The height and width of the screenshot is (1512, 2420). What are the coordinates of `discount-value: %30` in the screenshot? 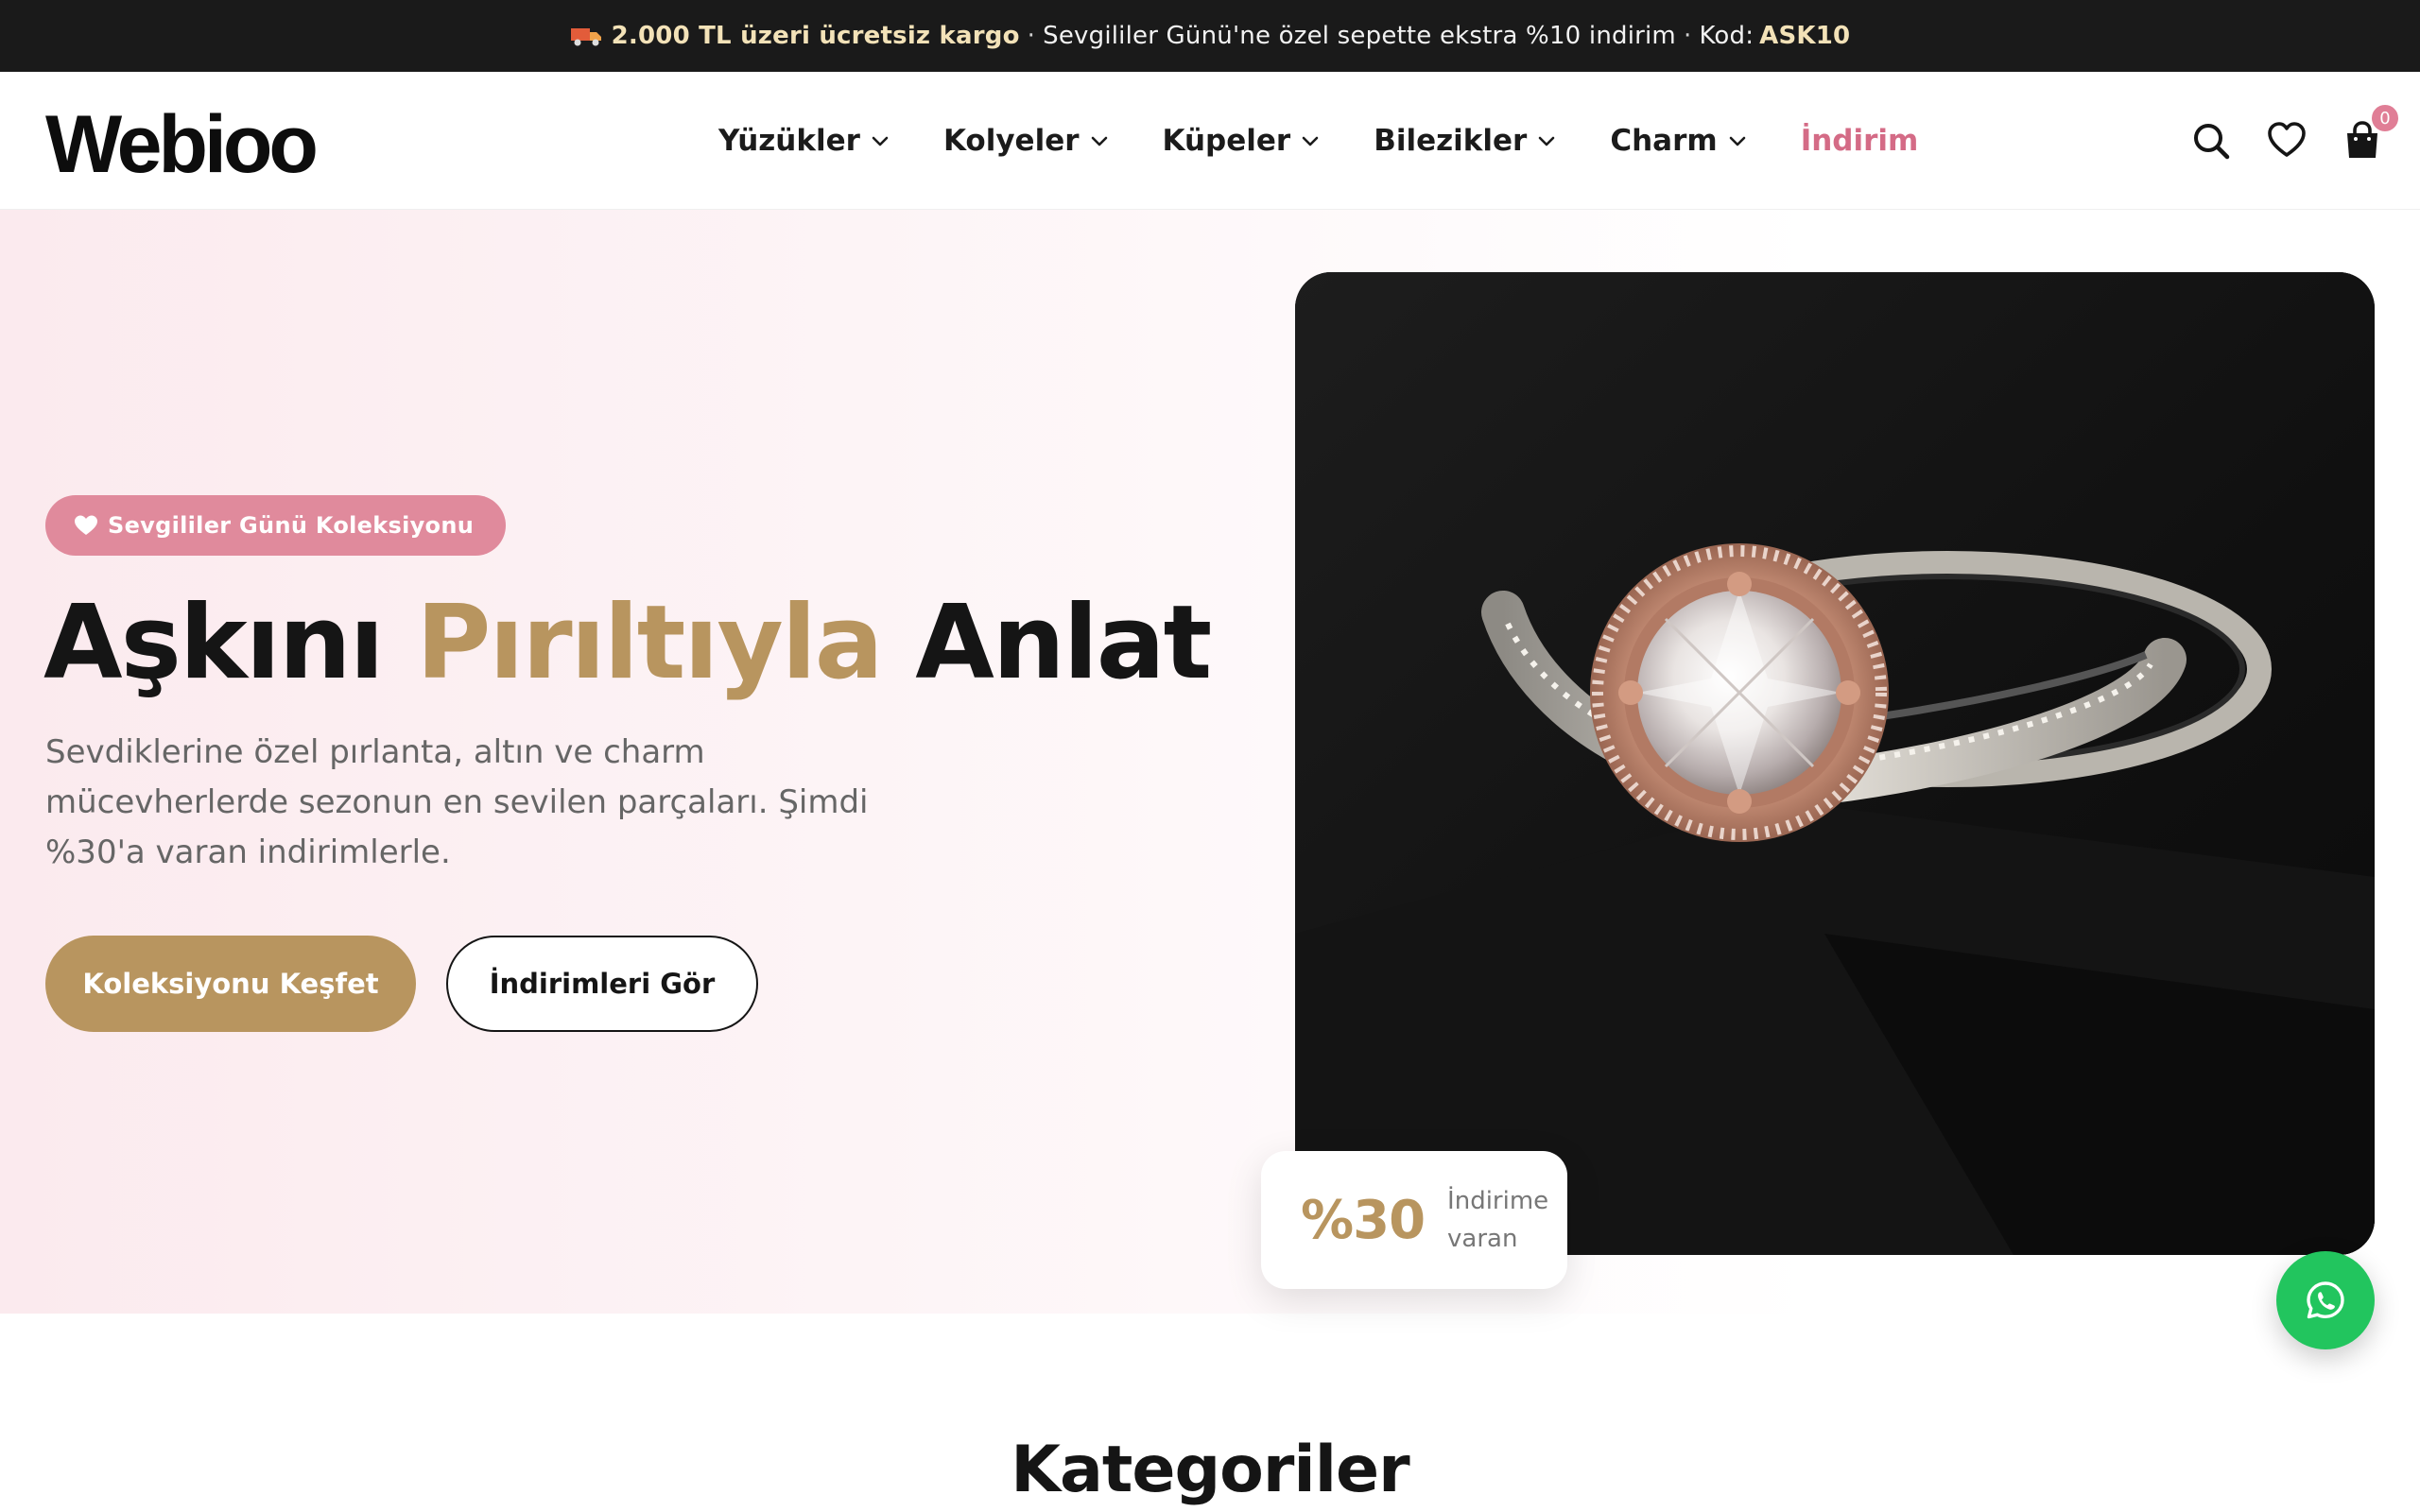 It's located at (1363, 1220).